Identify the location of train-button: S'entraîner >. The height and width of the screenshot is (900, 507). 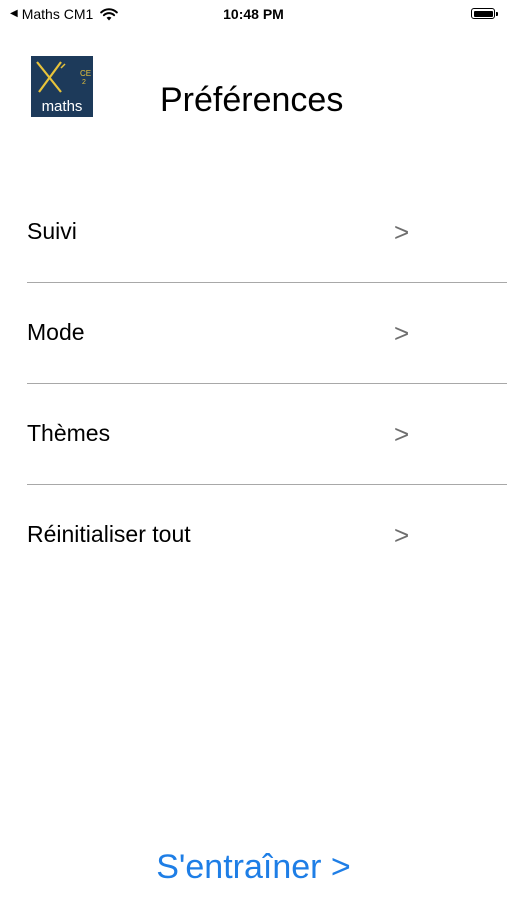
(253, 867).